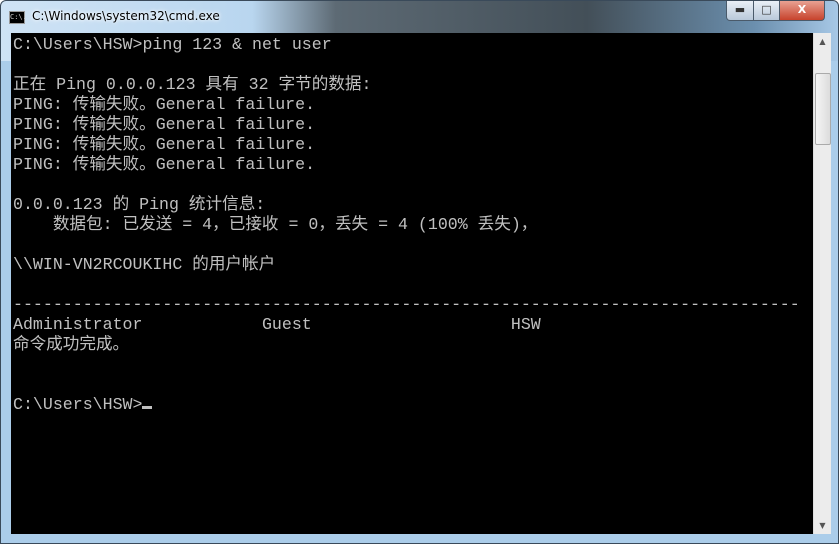  Describe the element at coordinates (802, 11) in the screenshot. I see `close-button: X` at that location.